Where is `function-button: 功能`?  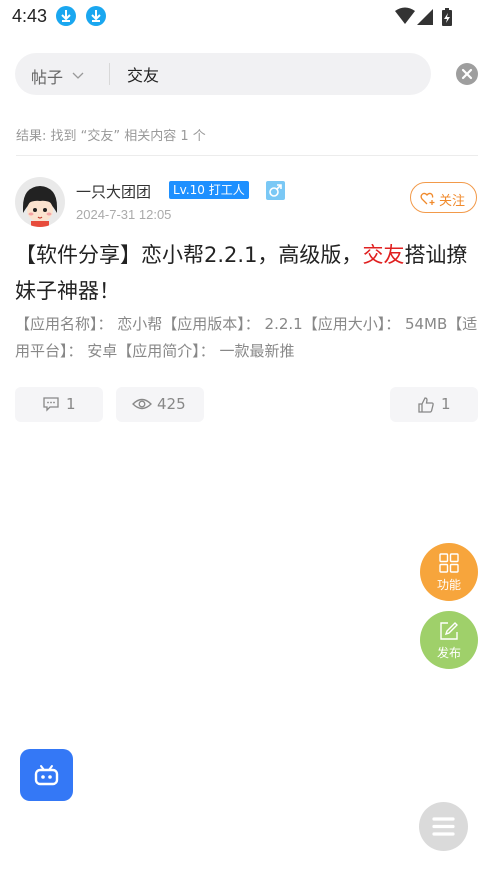 function-button: 功能 is located at coordinates (449, 572).